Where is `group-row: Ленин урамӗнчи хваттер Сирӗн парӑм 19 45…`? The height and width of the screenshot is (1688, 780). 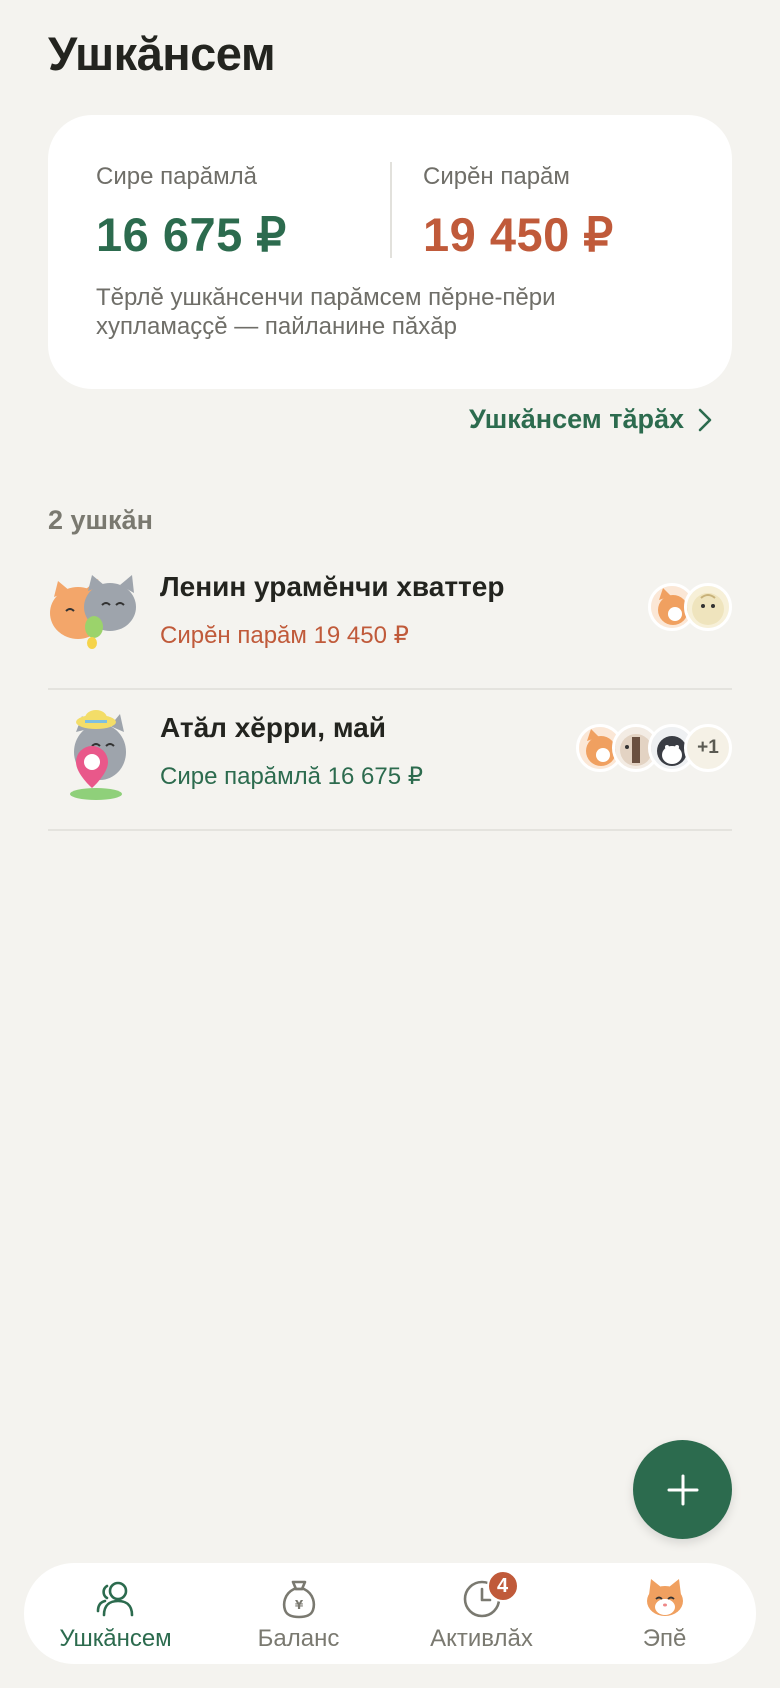
group-row: Ленин урамӗнчи хваттер Сирӗн парӑм 19 45… is located at coordinates (390, 619).